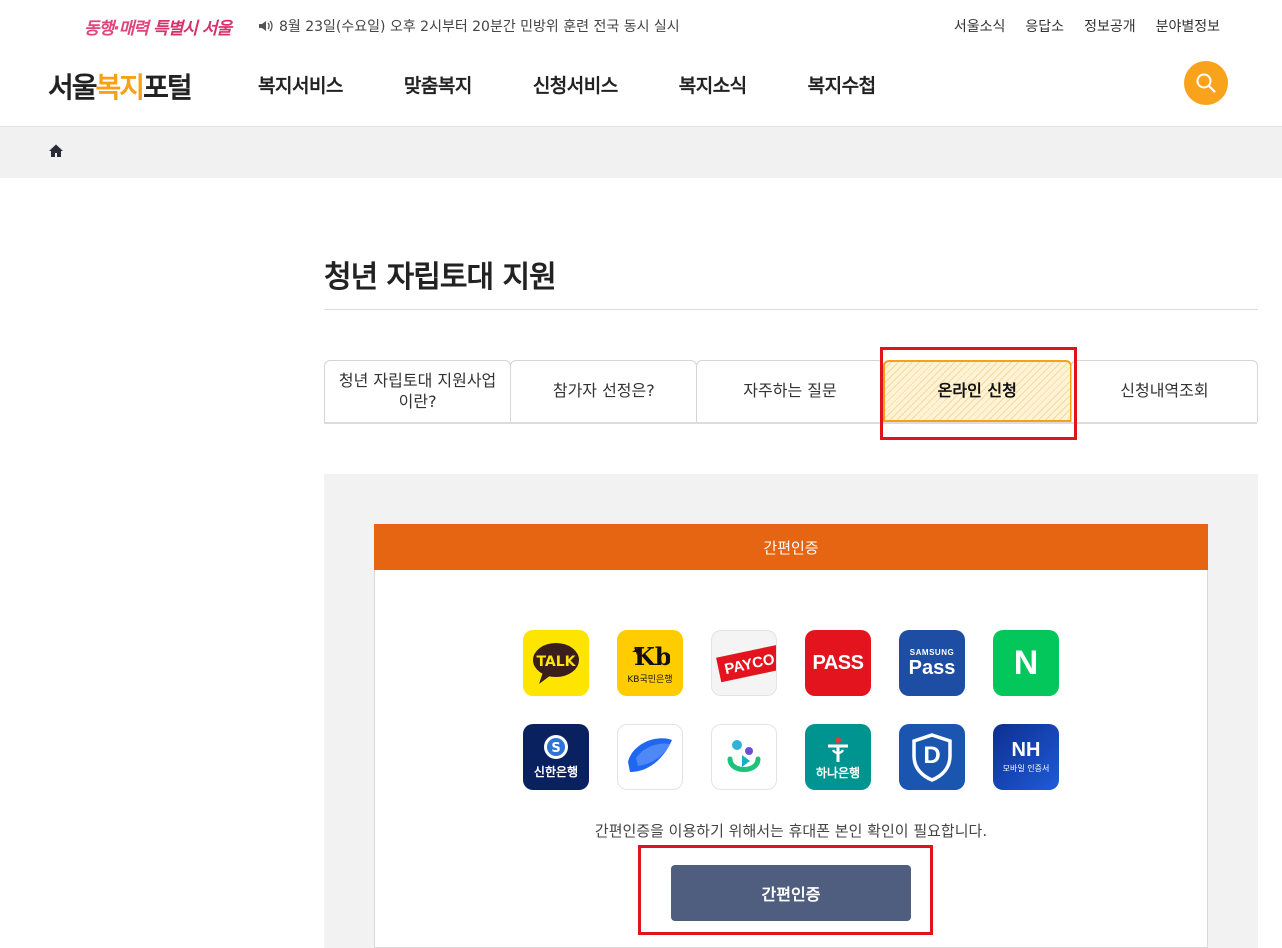 The width and height of the screenshot is (1282, 948). I want to click on nav-custom-welfare: 맞춤복지, so click(438, 84).